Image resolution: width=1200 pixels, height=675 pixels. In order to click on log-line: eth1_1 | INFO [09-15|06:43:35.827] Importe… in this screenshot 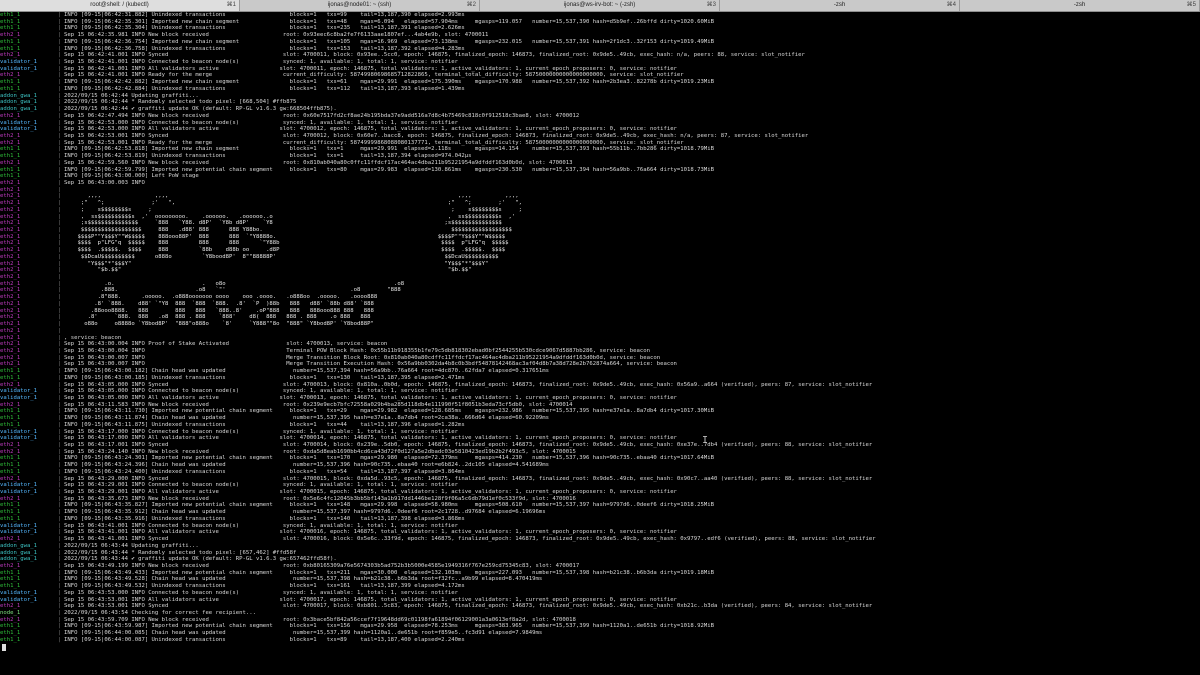, I will do `click(600, 505)`.